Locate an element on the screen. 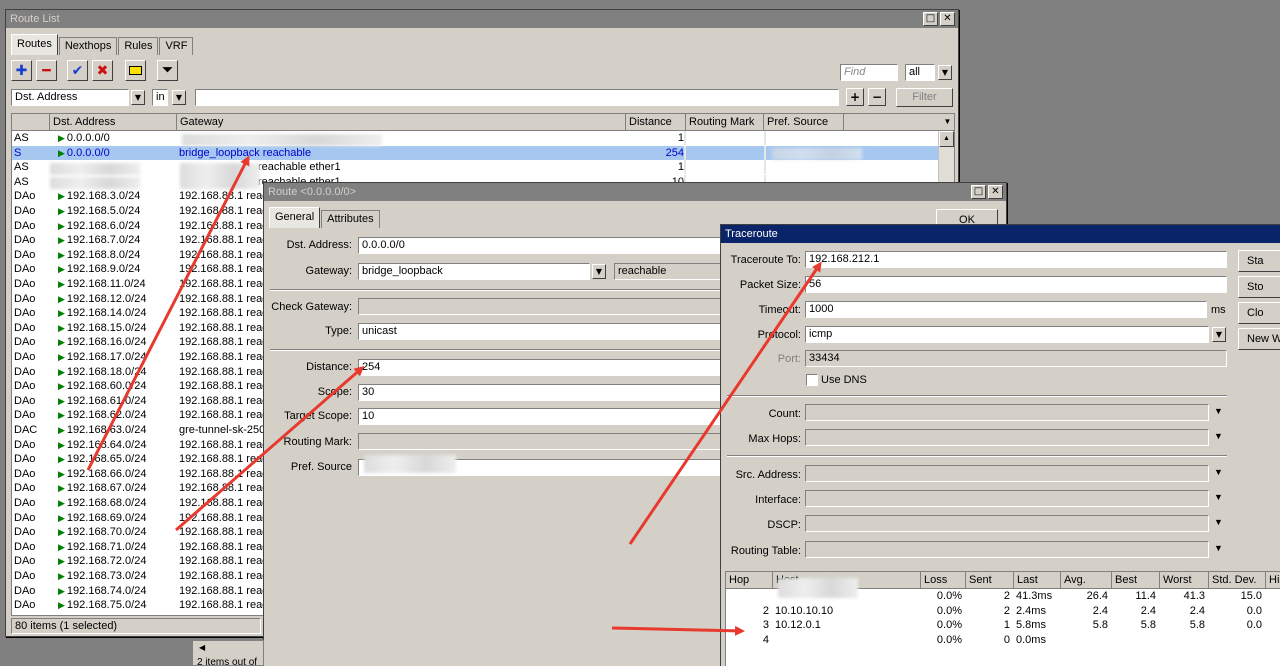  target-scope-input: 10 is located at coordinates (543, 416).